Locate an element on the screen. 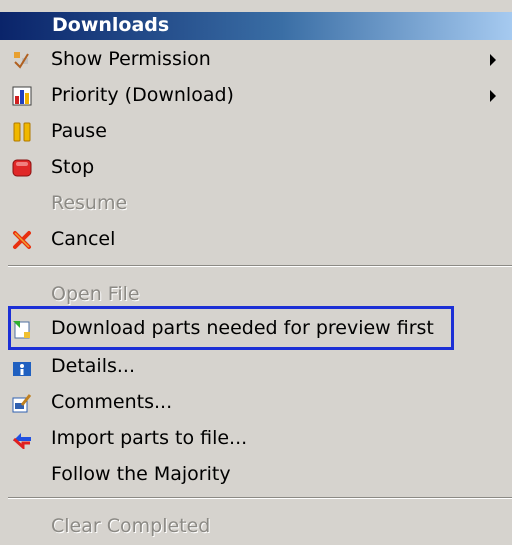 This screenshot has width=512, height=545. menu-item-label: Clear Completed is located at coordinates (131, 526).